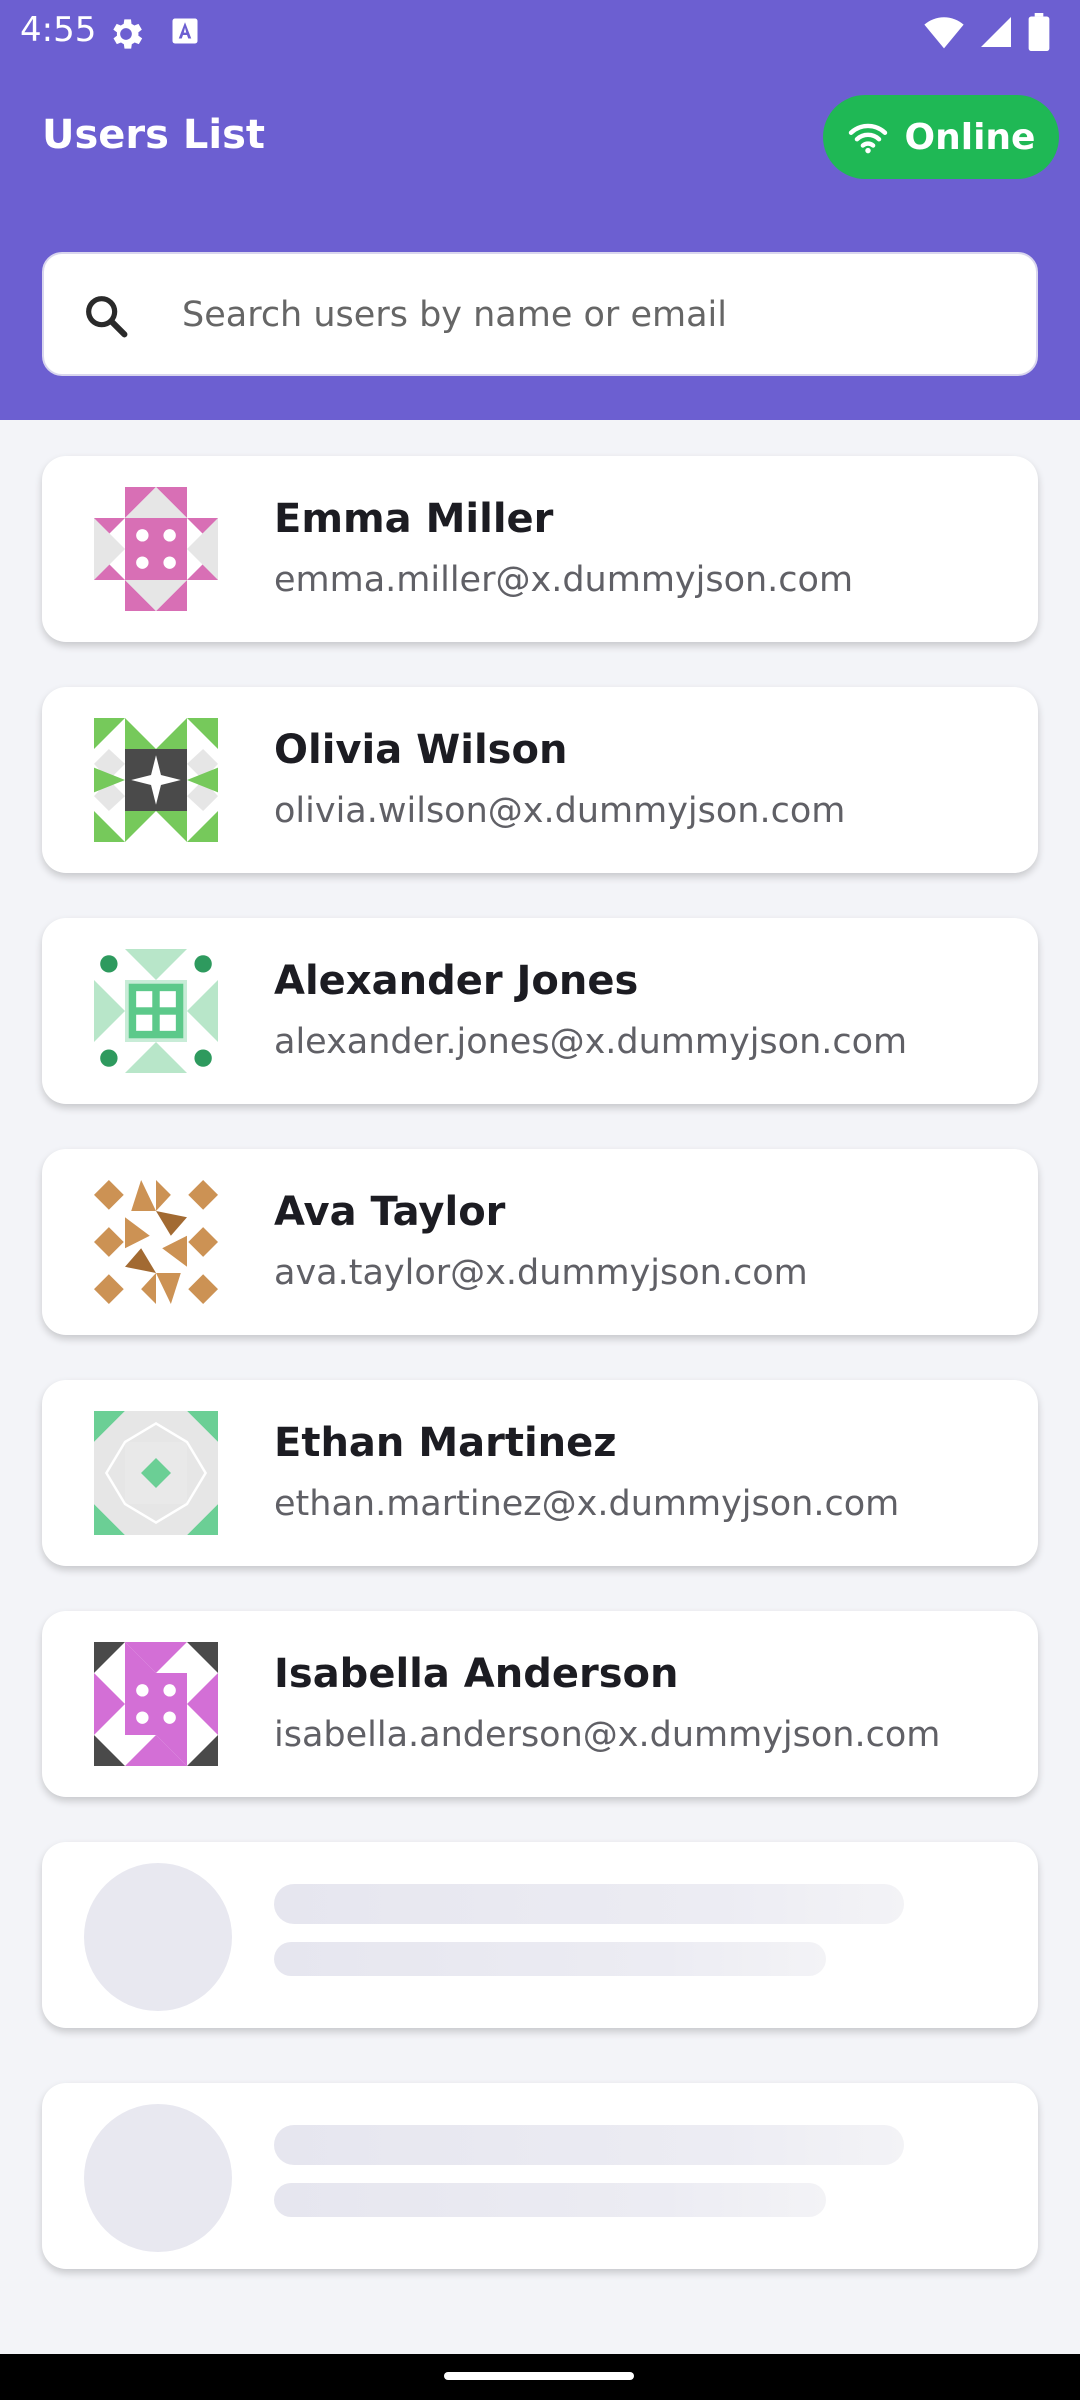  I want to click on user-name: Isabella Anderson, so click(476, 1674).